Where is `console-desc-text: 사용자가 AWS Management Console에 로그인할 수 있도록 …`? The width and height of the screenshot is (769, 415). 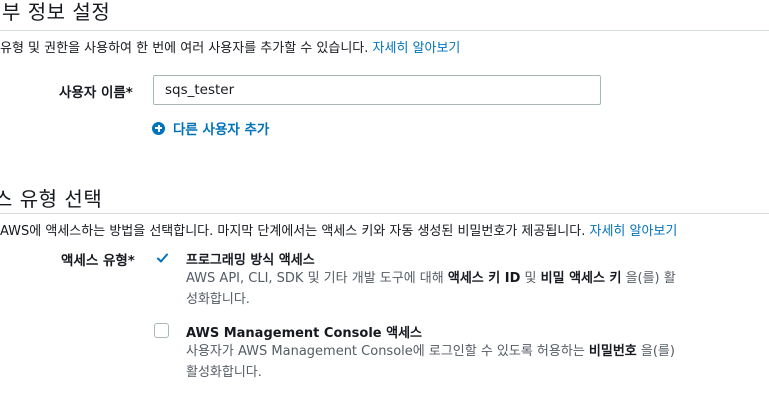 console-desc-text: 사용자가 AWS Management Console에 로그인할 수 있도록 … is located at coordinates (387, 351).